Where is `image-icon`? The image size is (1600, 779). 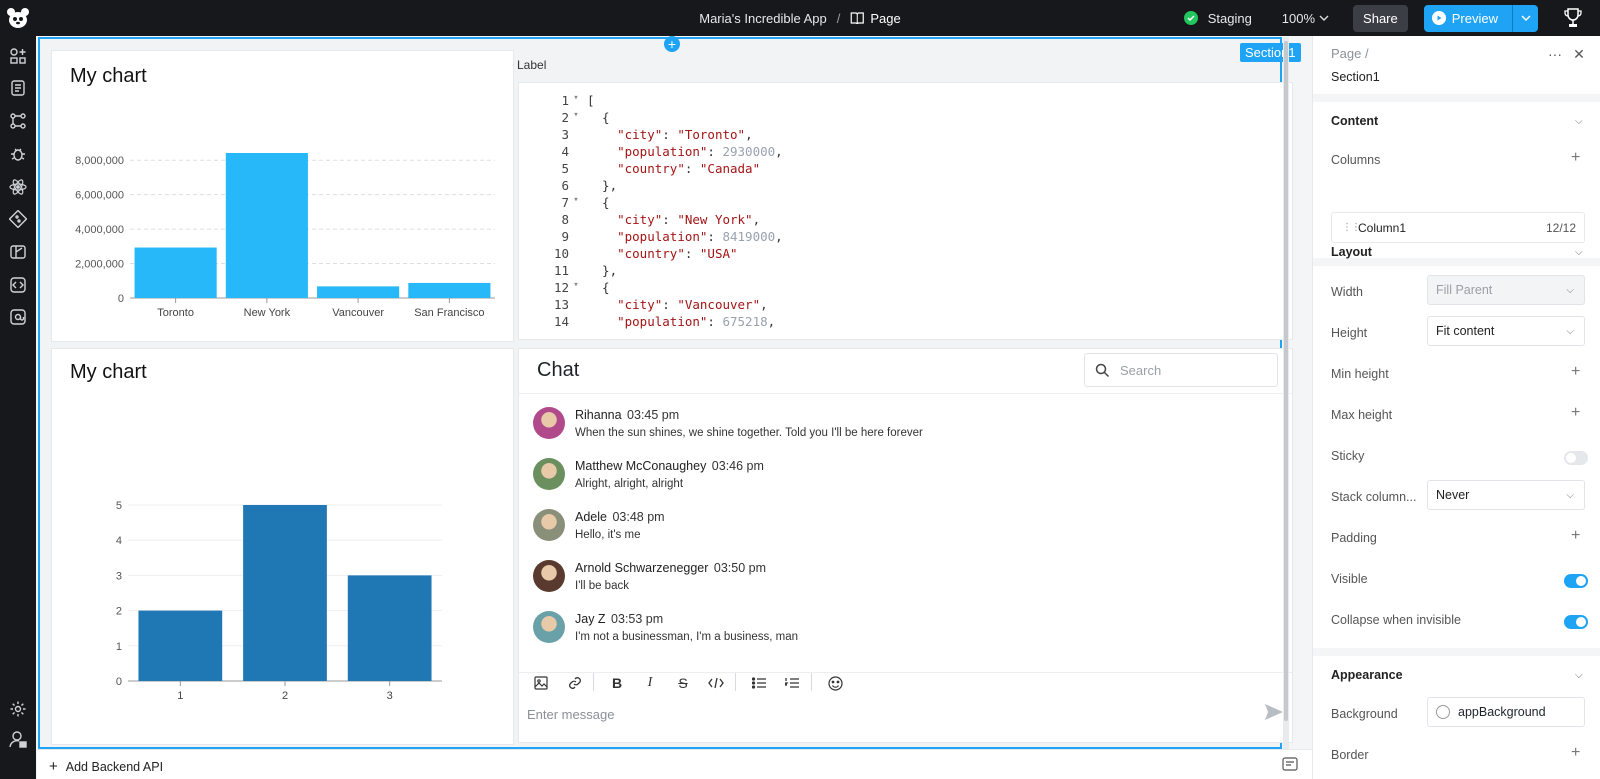
image-icon is located at coordinates (541, 683).